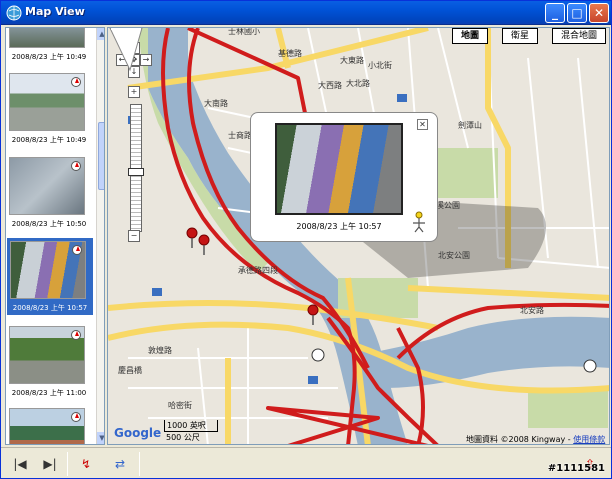 The height and width of the screenshot is (479, 612). Describe the element at coordinates (180, 405) in the screenshot. I see `svg-text: 哈密街` at that location.